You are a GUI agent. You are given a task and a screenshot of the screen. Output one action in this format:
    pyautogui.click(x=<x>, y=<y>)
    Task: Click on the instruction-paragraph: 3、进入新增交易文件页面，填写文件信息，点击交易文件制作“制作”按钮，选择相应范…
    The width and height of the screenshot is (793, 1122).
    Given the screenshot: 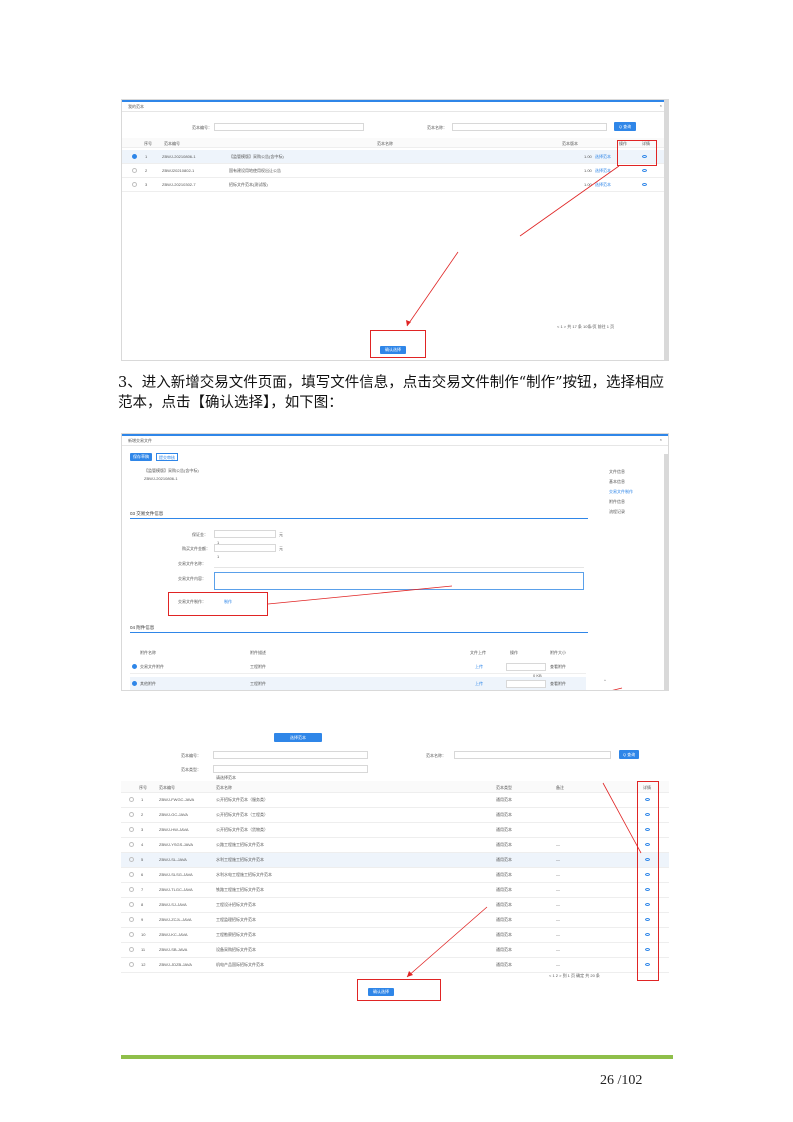 What is the action you would take?
    pyautogui.click(x=391, y=393)
    